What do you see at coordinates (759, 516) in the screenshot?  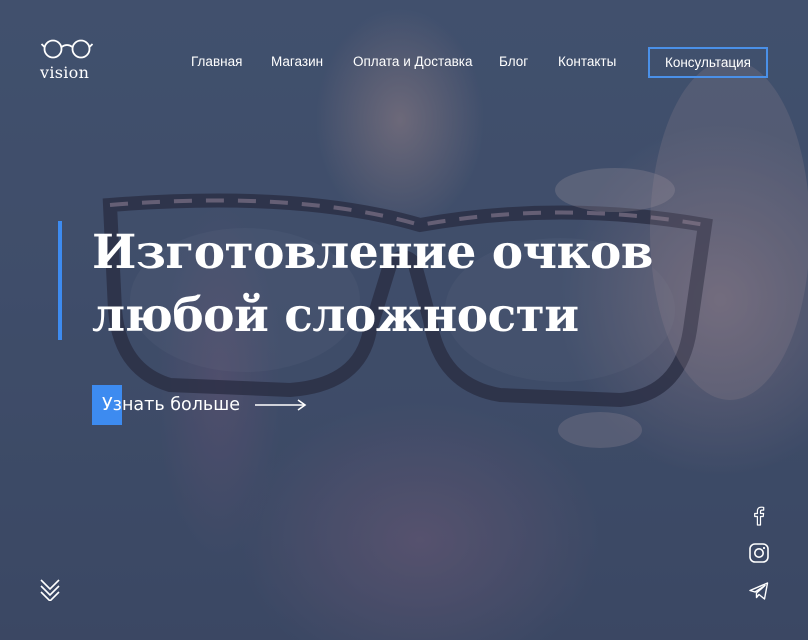 I see `facebook-icon` at bounding box center [759, 516].